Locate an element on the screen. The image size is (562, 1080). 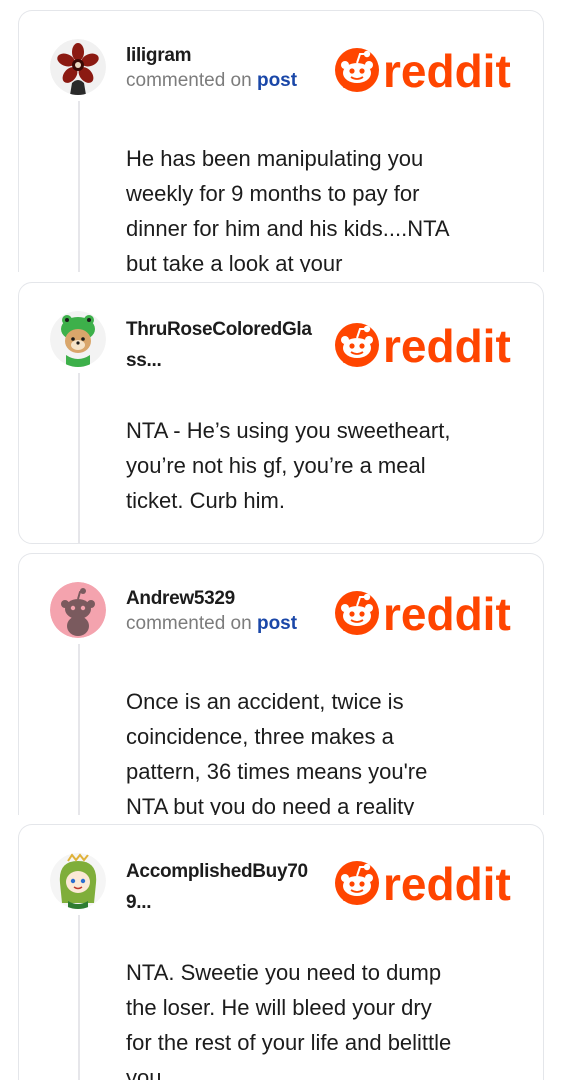
green-hair-snoo-avatar-icon is located at coordinates (78, 881).